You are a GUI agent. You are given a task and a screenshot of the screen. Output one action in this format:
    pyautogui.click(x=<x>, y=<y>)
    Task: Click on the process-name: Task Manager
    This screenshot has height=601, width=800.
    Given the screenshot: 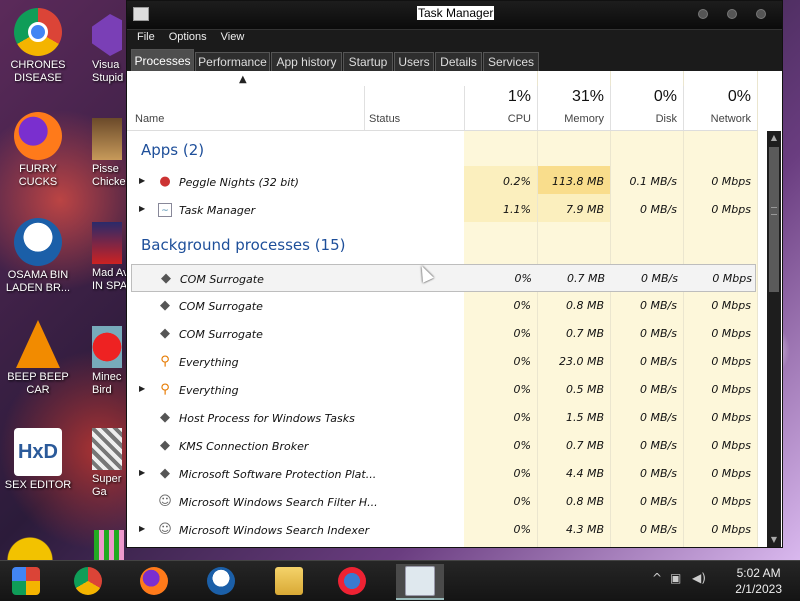 What is the action you would take?
    pyautogui.click(x=217, y=210)
    